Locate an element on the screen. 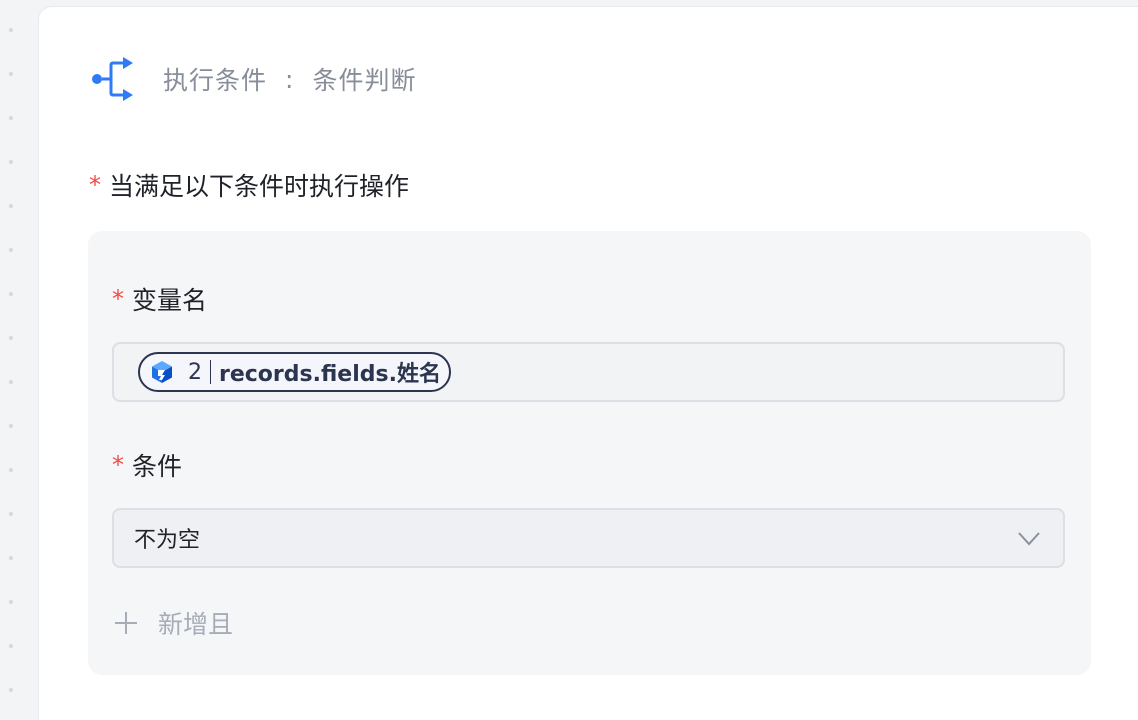 This screenshot has height=720, width=1138. tag-divider is located at coordinates (210, 372).